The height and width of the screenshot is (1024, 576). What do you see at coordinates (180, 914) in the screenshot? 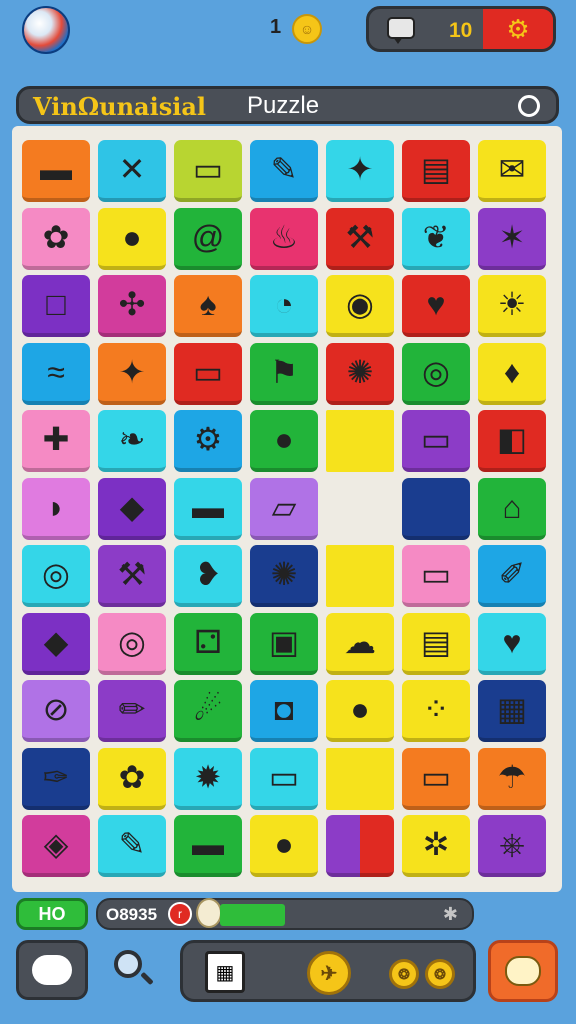
I see `progress-marker-icon: r` at bounding box center [180, 914].